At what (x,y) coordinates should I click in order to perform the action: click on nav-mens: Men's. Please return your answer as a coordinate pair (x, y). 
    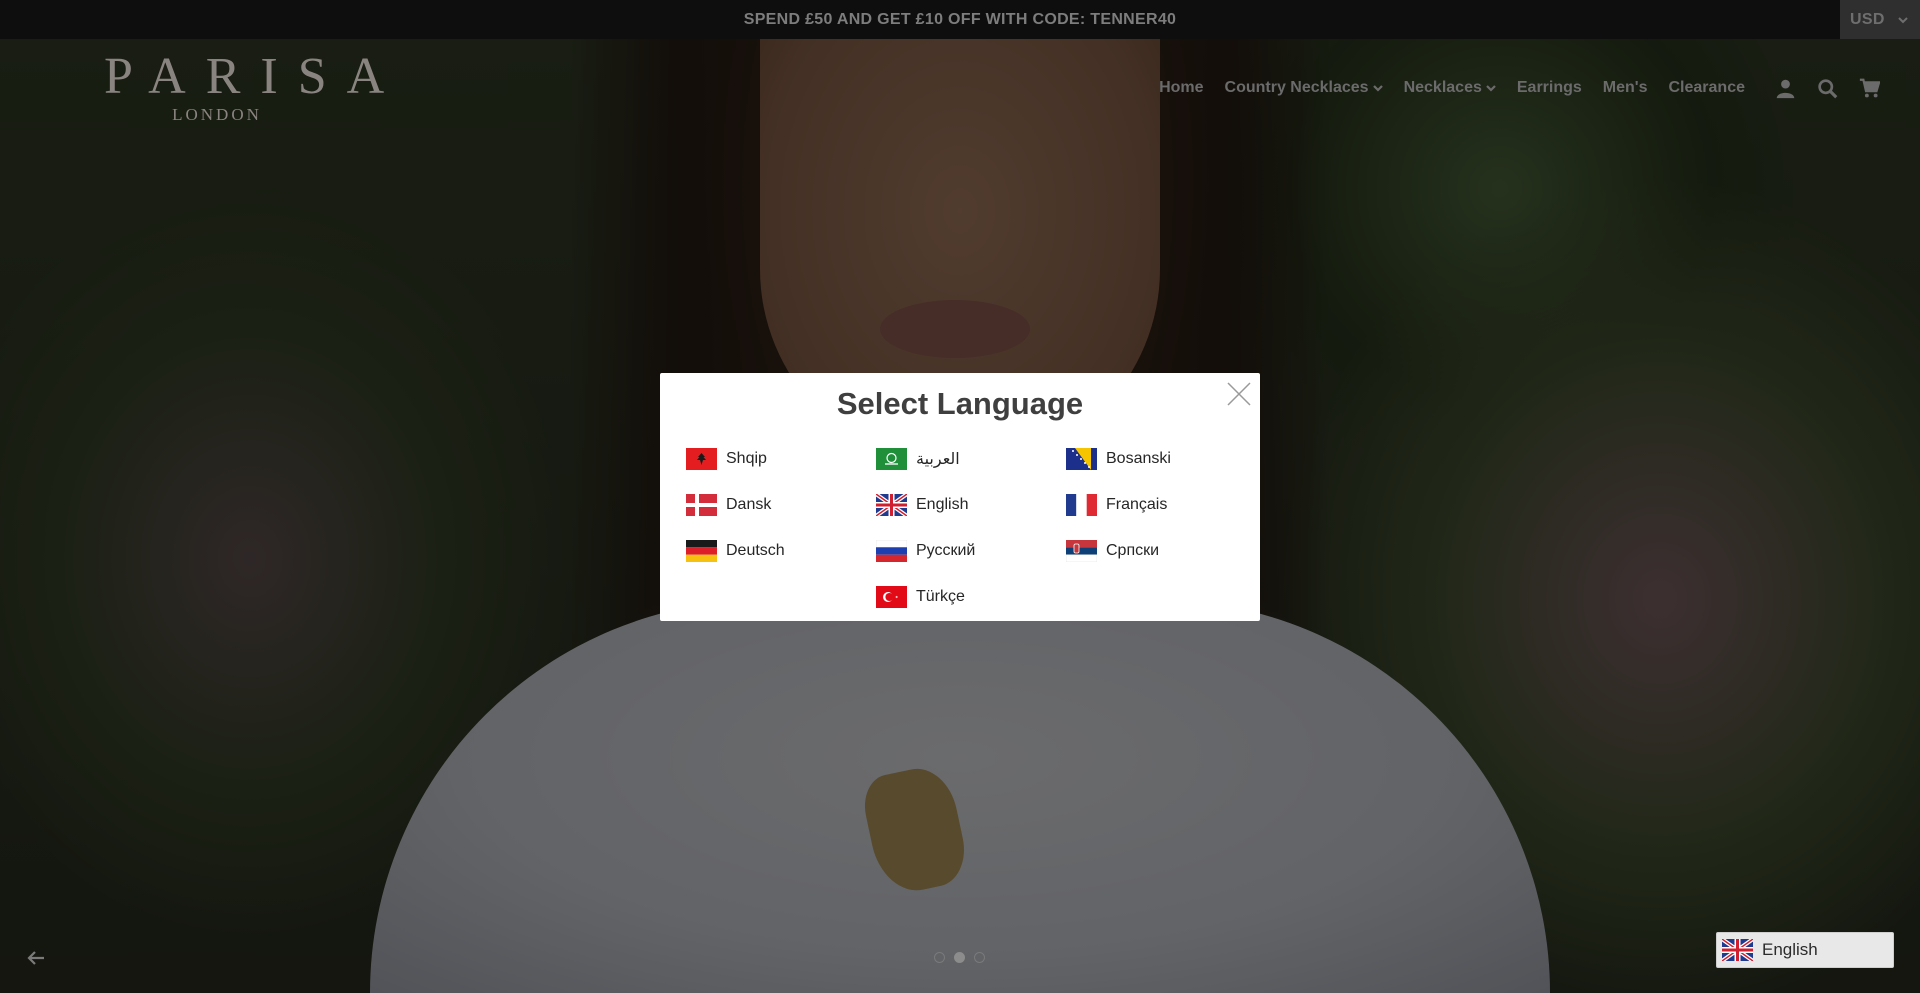
    Looking at the image, I should click on (1625, 88).